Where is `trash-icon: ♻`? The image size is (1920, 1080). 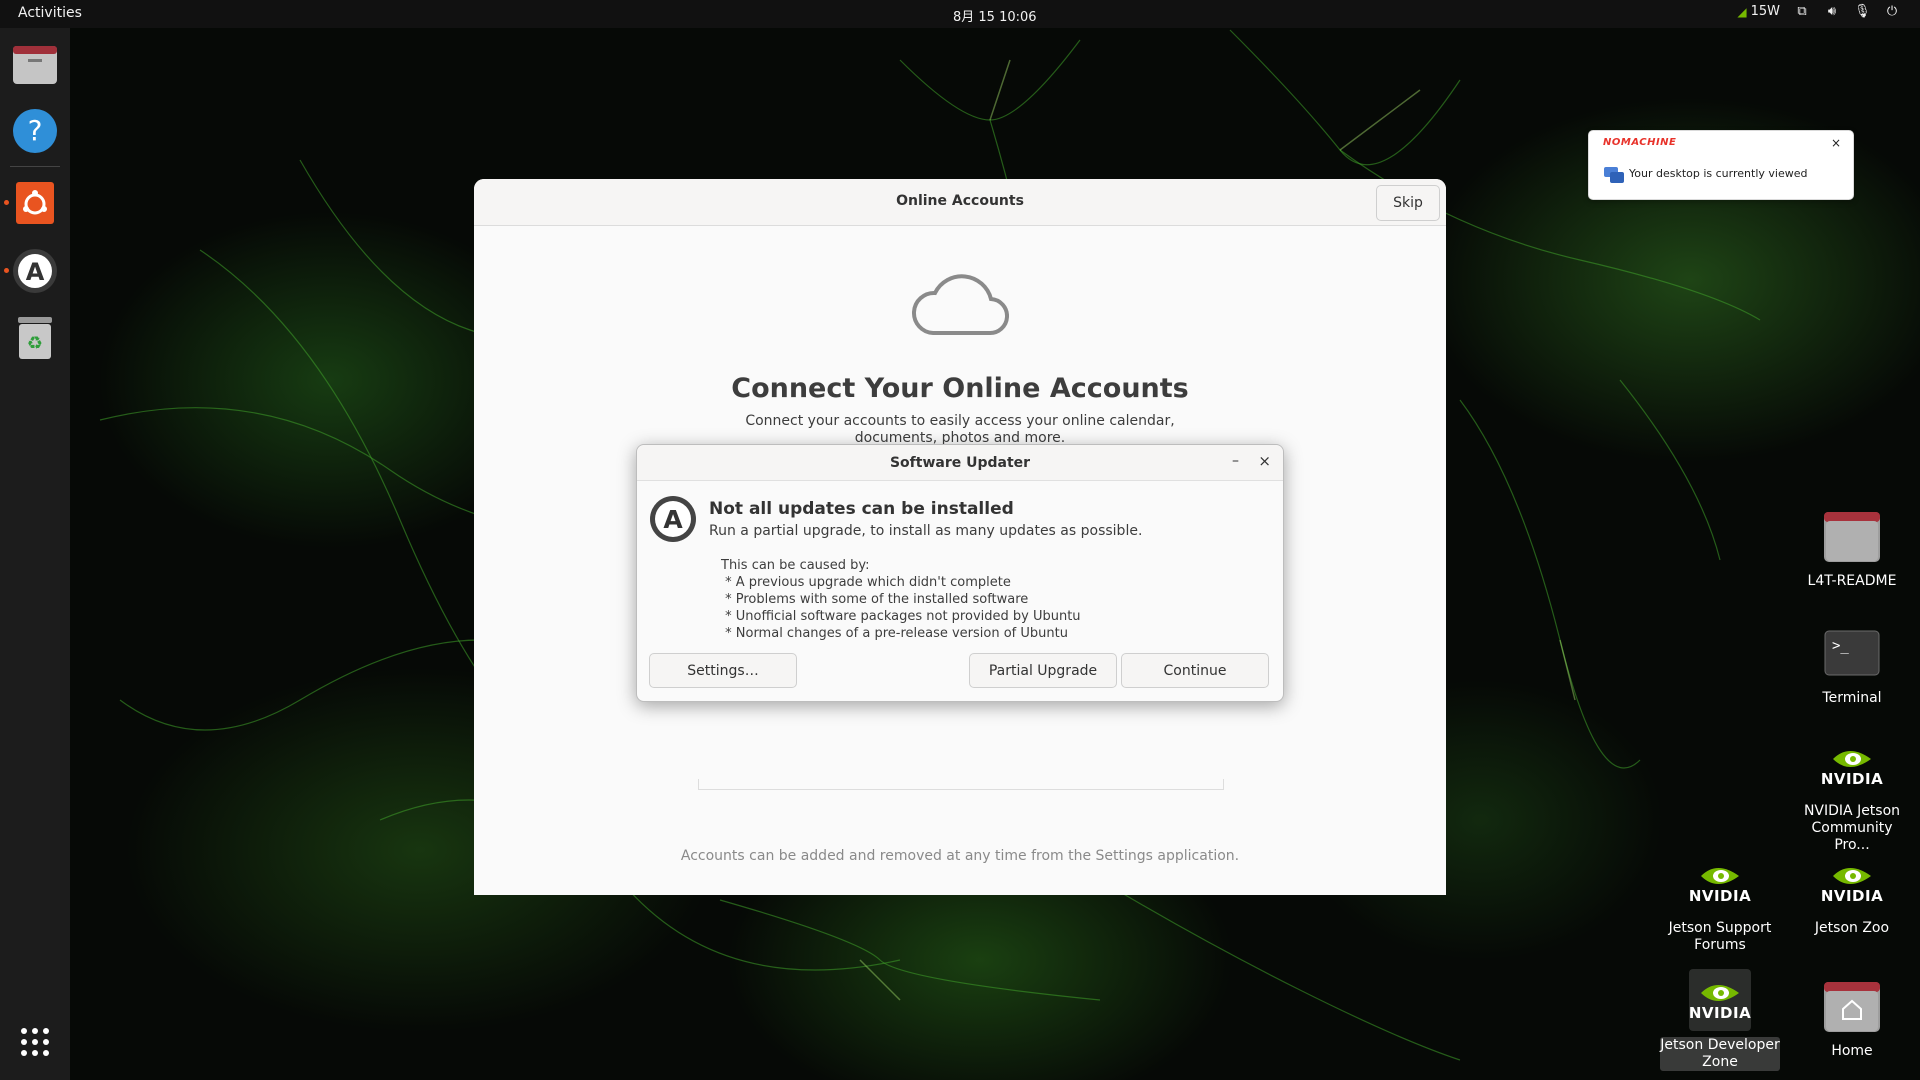 trash-icon: ♻ is located at coordinates (35, 338).